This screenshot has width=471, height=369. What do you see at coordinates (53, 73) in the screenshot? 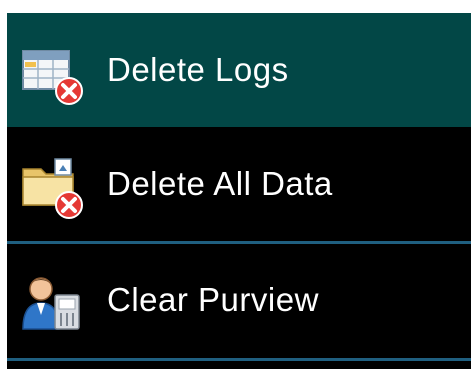
I see `delete-logs-icon` at bounding box center [53, 73].